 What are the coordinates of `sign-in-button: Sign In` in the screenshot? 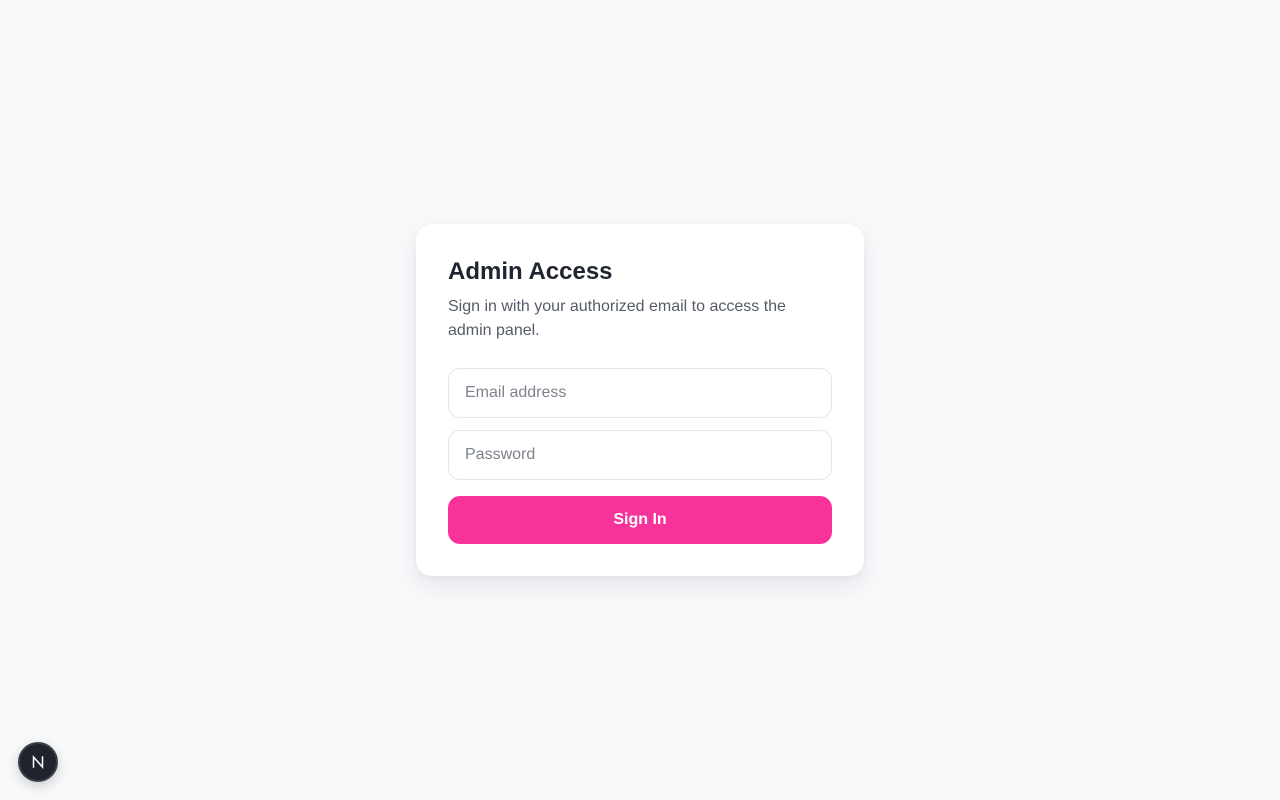 It's located at (640, 520).